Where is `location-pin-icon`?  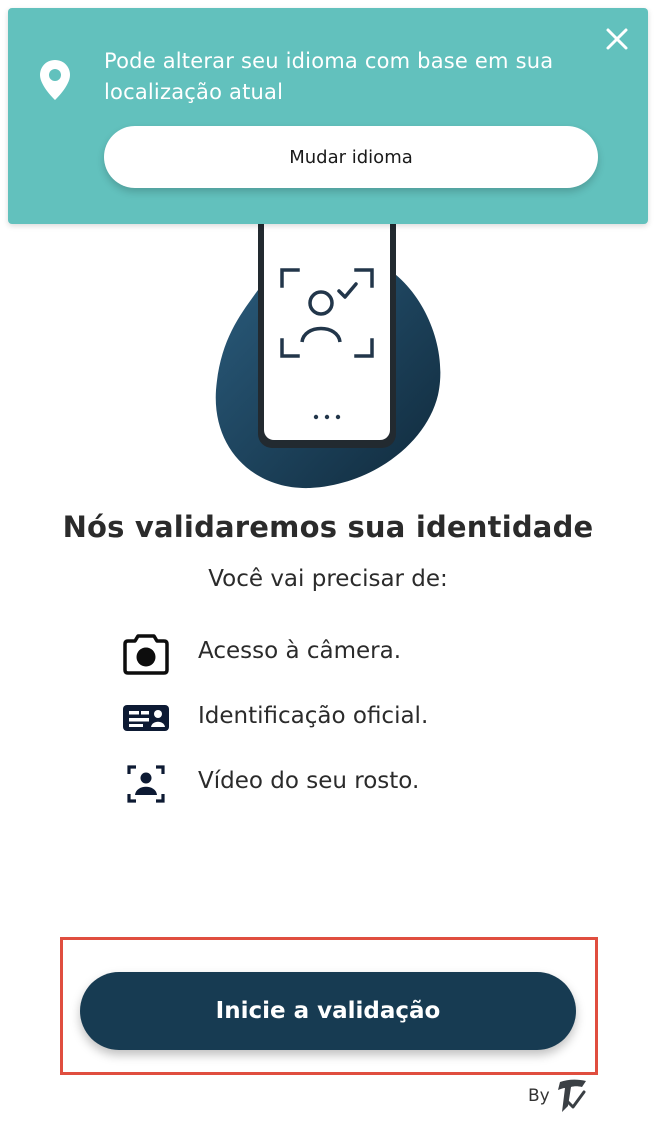
location-pin-icon is located at coordinates (55, 80).